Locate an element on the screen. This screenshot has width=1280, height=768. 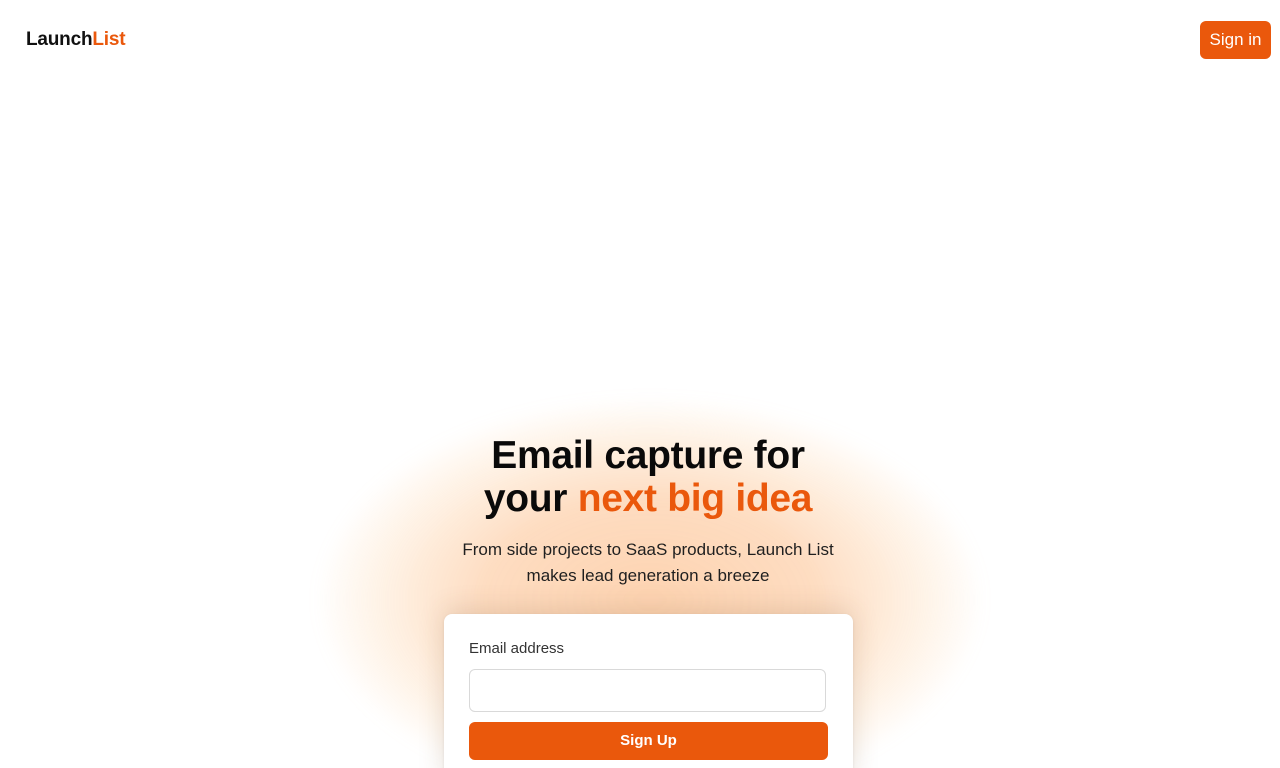
hero-title: Email capture for your next big idea is located at coordinates (648, 477).